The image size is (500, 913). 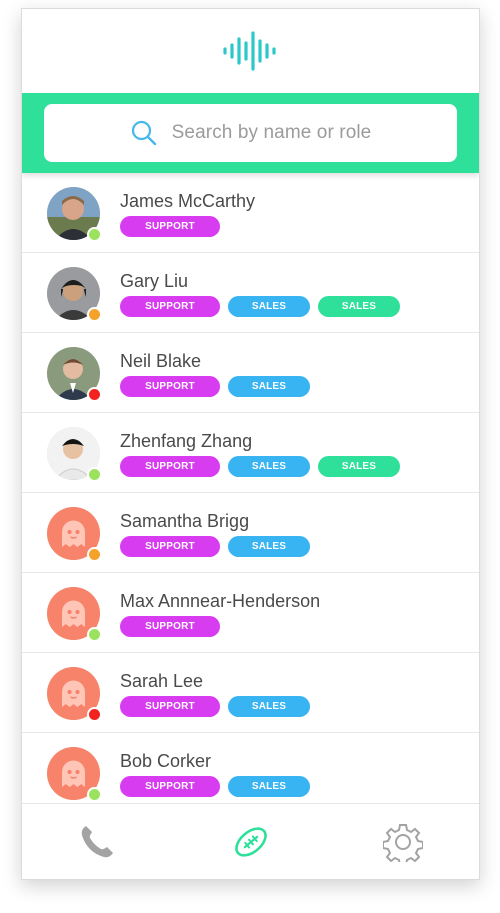 What do you see at coordinates (186, 441) in the screenshot?
I see `contact-name: Zhenfang Zhang` at bounding box center [186, 441].